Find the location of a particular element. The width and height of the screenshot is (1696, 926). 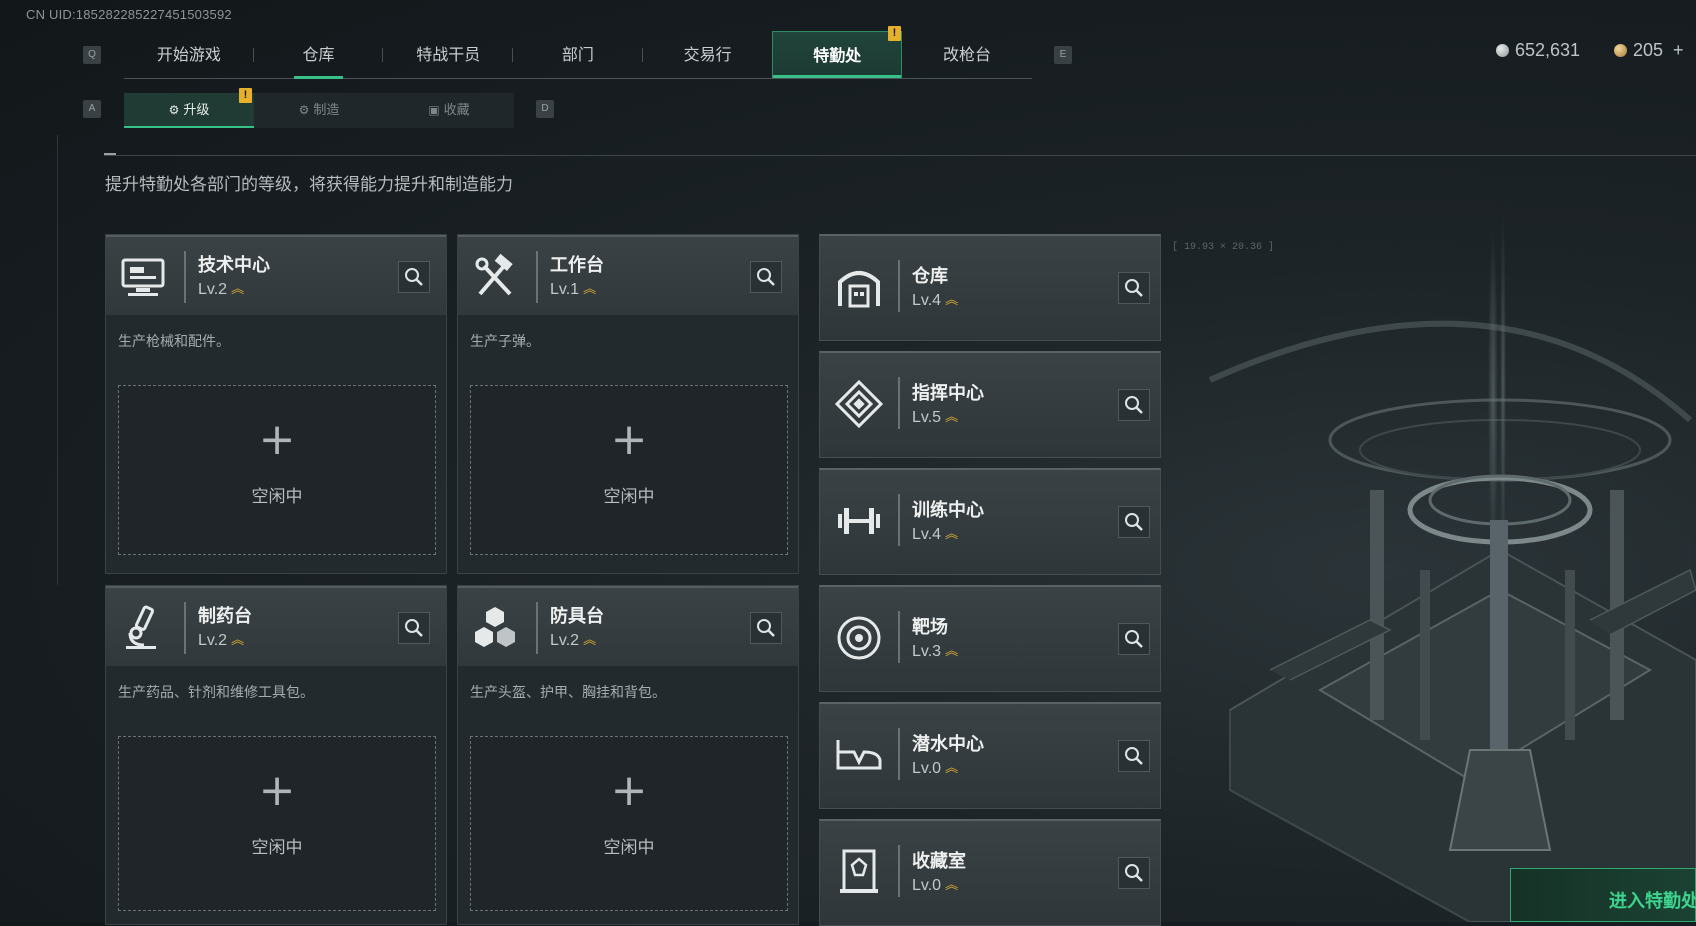

command-emblem-icon is located at coordinates (859, 404).